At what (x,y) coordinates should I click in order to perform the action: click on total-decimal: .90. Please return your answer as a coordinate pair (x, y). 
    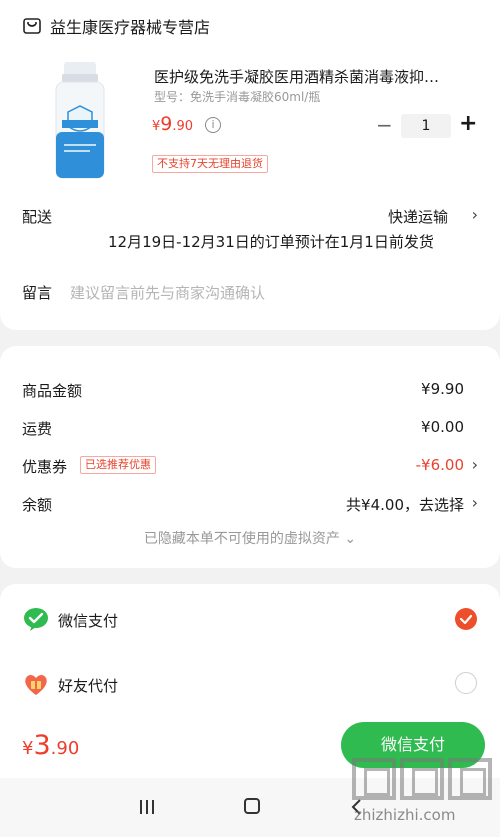
    Looking at the image, I should click on (65, 748).